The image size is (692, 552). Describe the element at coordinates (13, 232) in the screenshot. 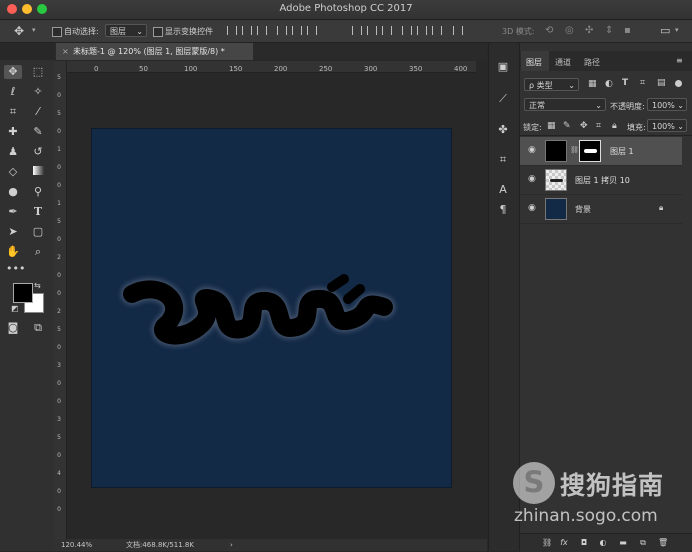

I see `path-selection-tool-icon: ➤` at that location.